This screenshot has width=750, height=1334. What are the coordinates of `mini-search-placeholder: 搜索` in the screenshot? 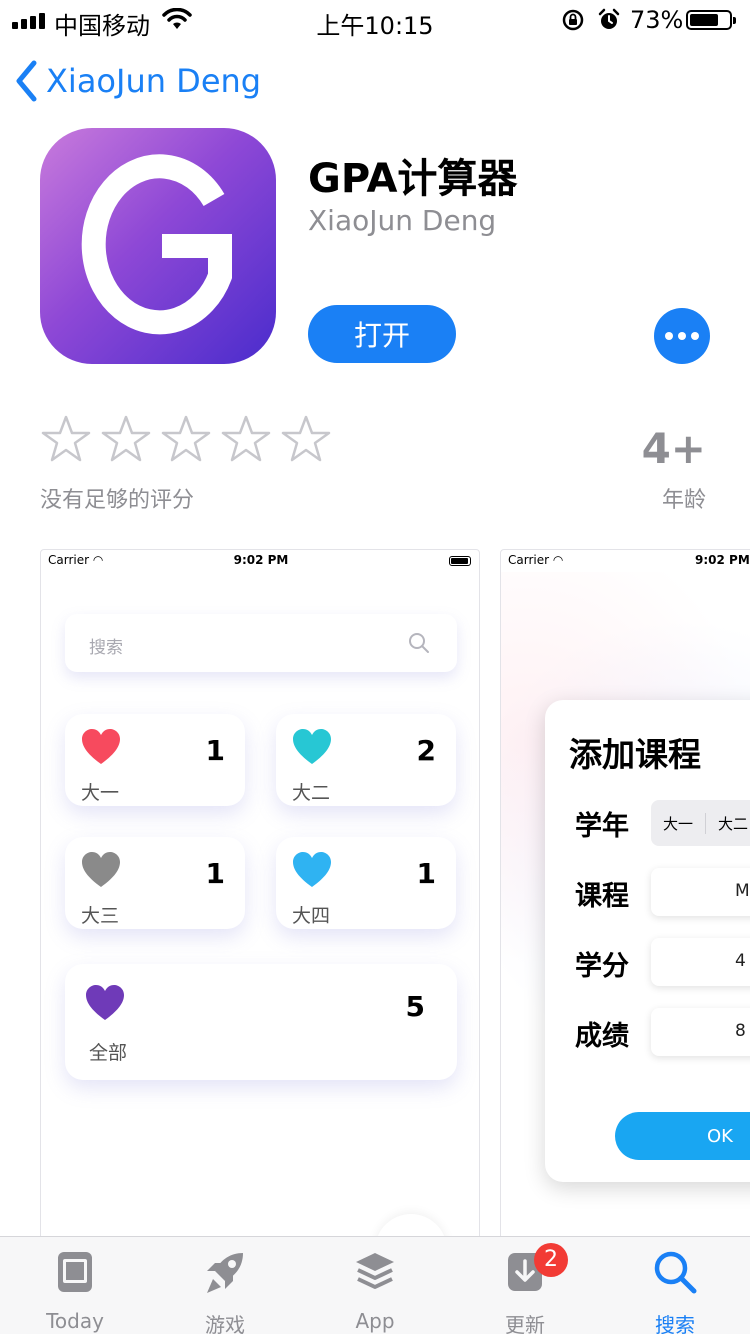 It's located at (106, 648).